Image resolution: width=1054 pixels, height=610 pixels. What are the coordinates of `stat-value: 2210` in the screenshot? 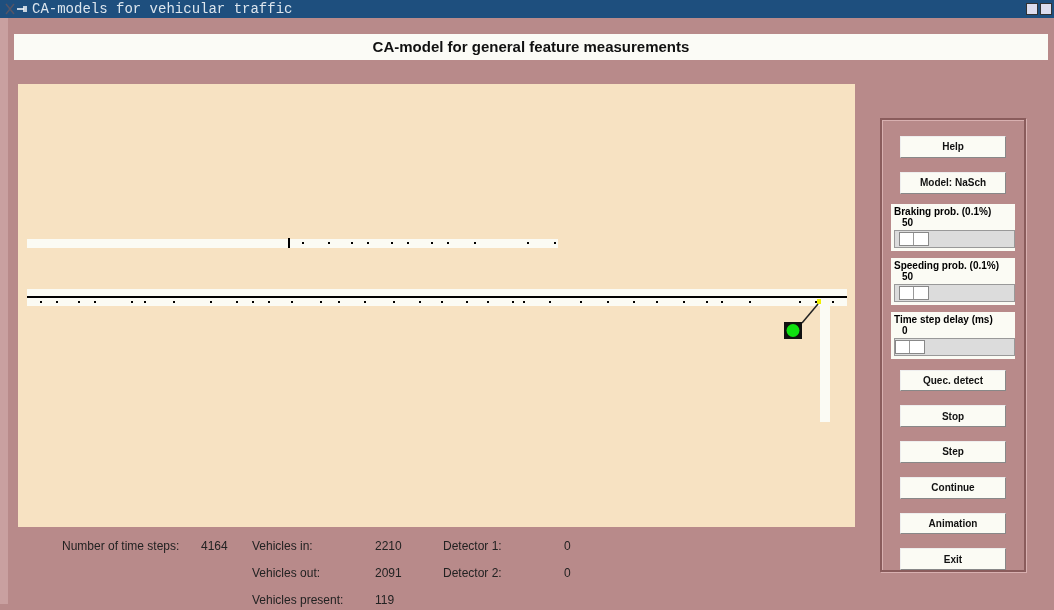 It's located at (389, 546).